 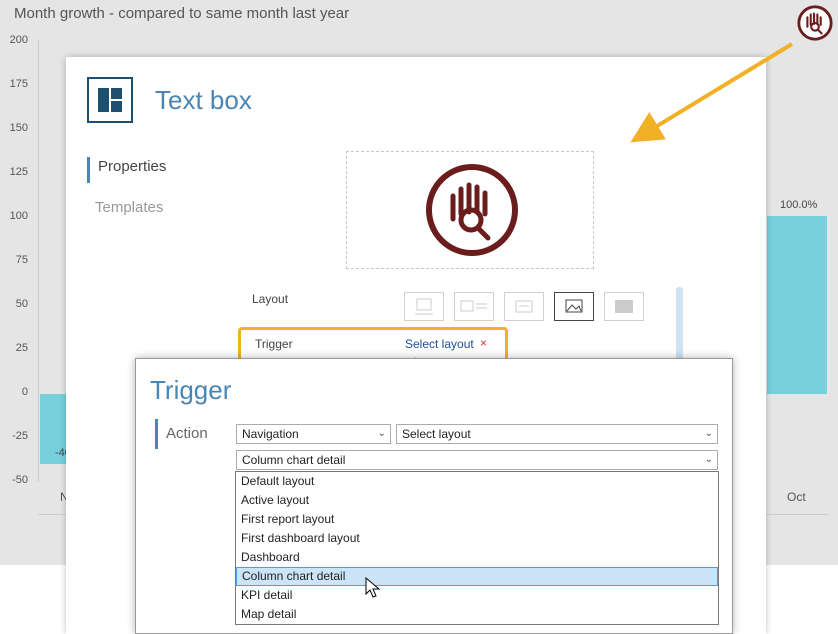 I want to click on y-tick: 75, so click(x=21, y=260).